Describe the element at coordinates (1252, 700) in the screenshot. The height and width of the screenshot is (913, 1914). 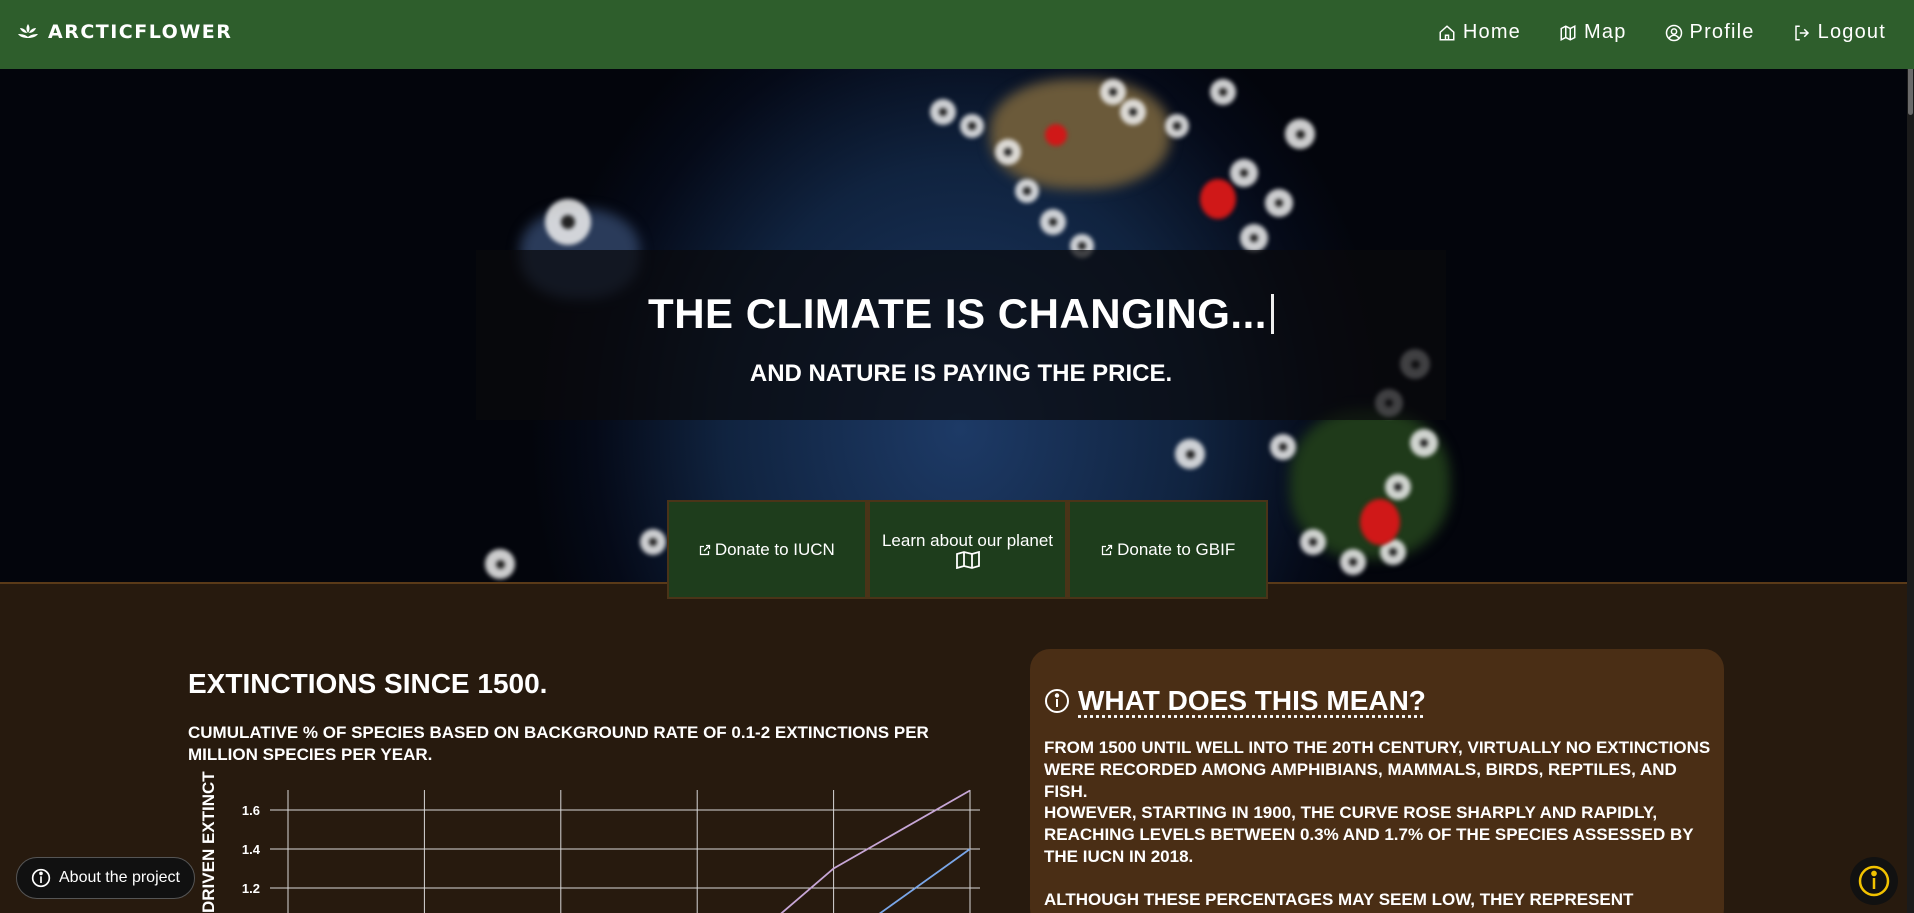
I see `info-title: WHAT DOES THIS MEAN?` at that location.